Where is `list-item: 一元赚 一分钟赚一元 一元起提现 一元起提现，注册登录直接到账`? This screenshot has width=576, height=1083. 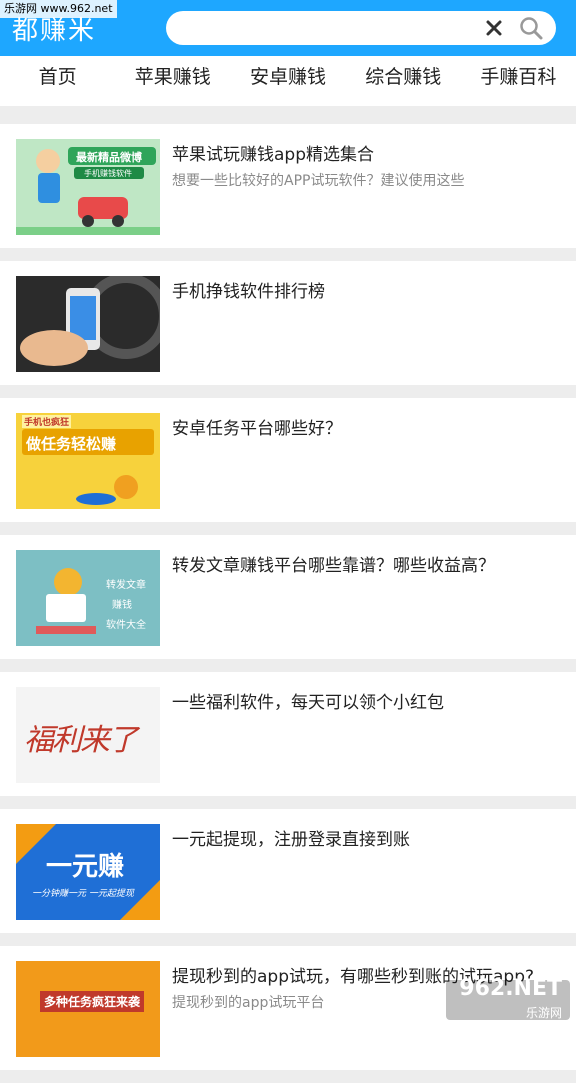 list-item: 一元赚 一分钟赚一元 一元起提现 一元起提现，注册登录直接到账 is located at coordinates (288, 871).